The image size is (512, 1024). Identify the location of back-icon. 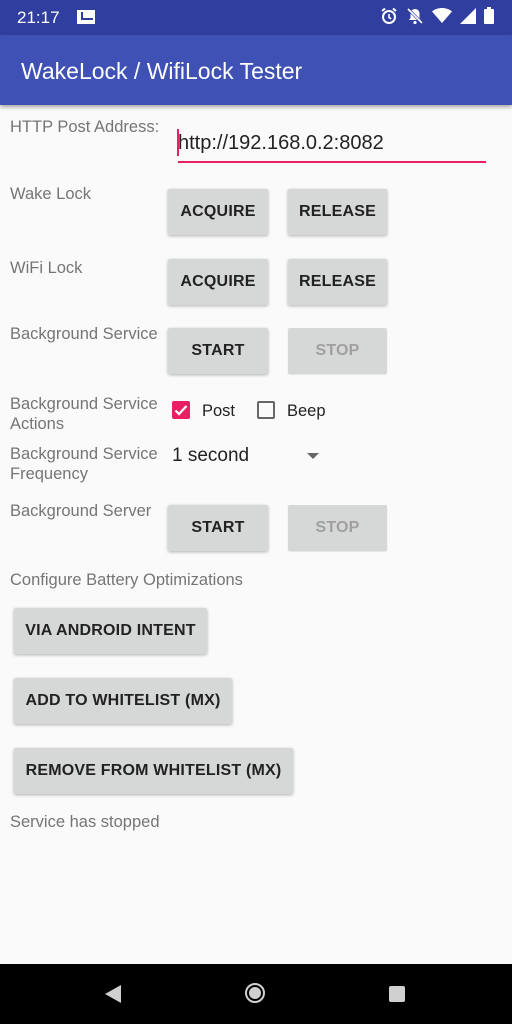
(113, 994).